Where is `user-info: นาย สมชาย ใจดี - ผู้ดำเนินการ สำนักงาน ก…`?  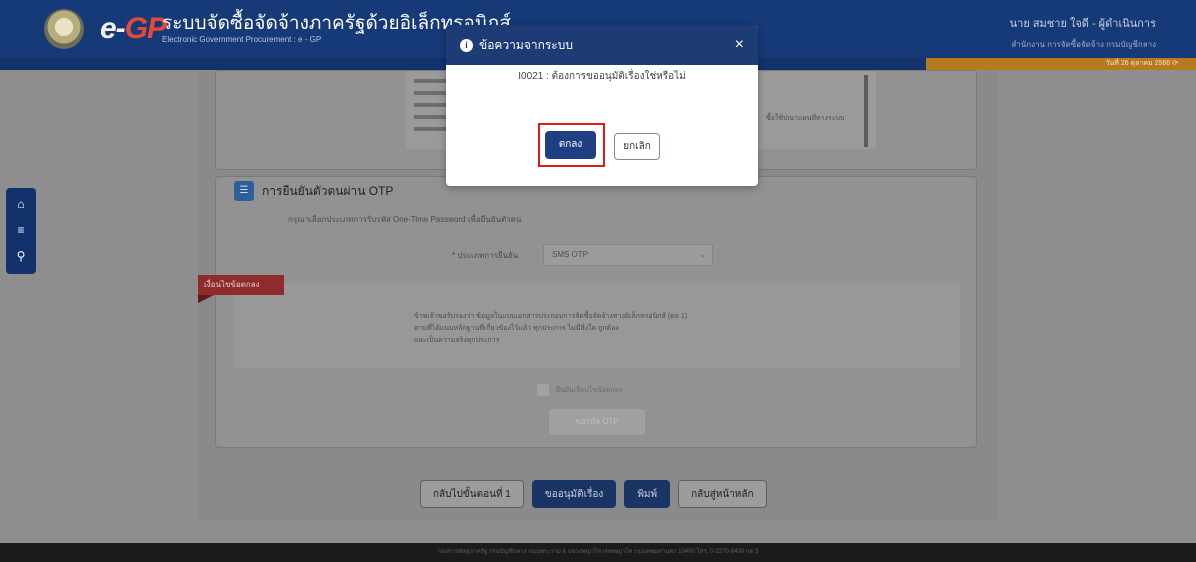 user-info: นาย สมชาย ใจดี - ผู้ดำเนินการ สำนักงาน ก… is located at coordinates (1083, 32).